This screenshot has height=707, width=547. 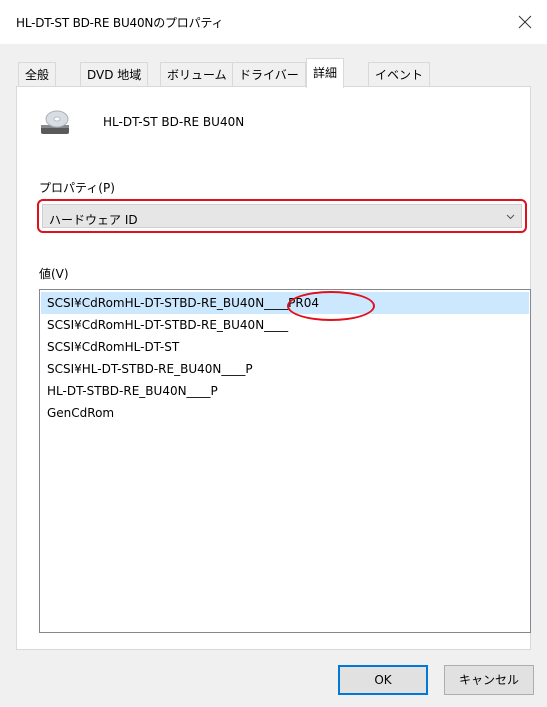 I want to click on tab-details: 詳細, so click(x=325, y=73).